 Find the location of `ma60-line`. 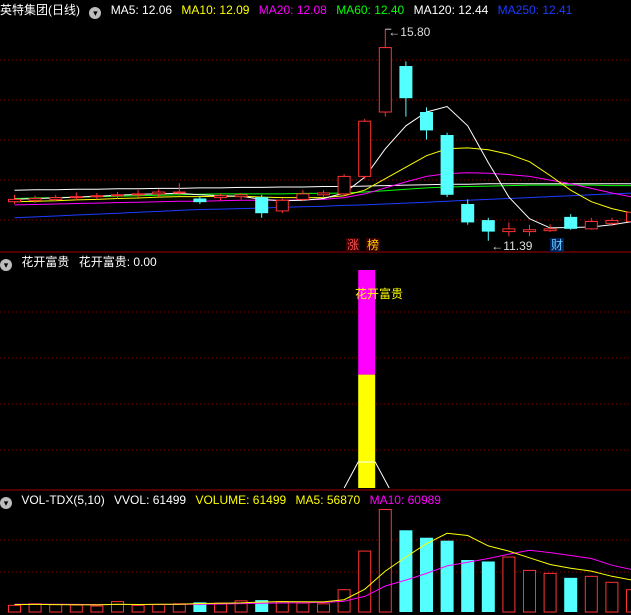

ma60-line is located at coordinates (322, 191).